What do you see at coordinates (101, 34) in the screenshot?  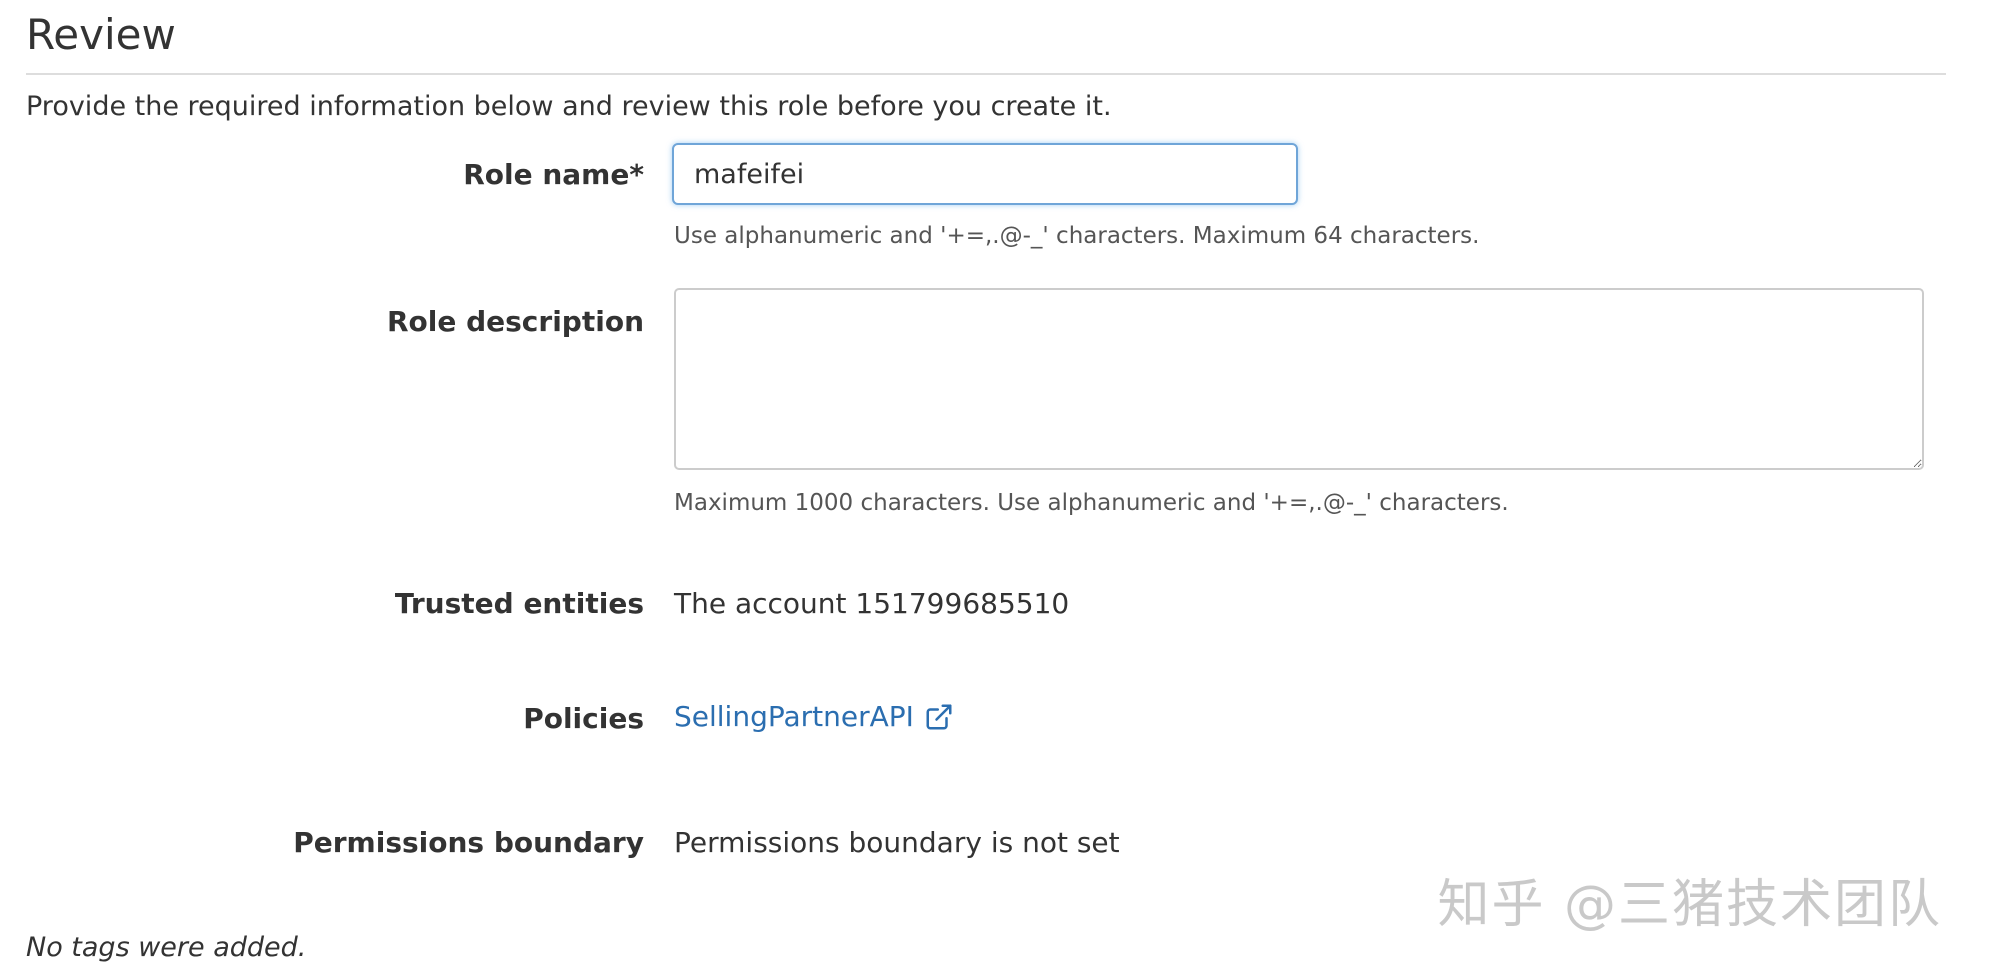 I see `page-title: Review` at bounding box center [101, 34].